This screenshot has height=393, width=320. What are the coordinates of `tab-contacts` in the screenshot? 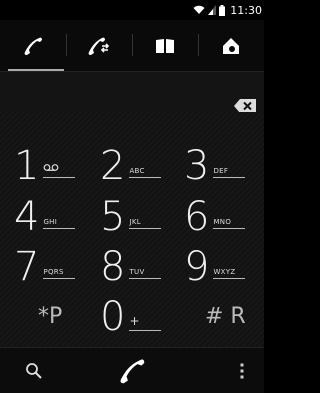 It's located at (165, 46).